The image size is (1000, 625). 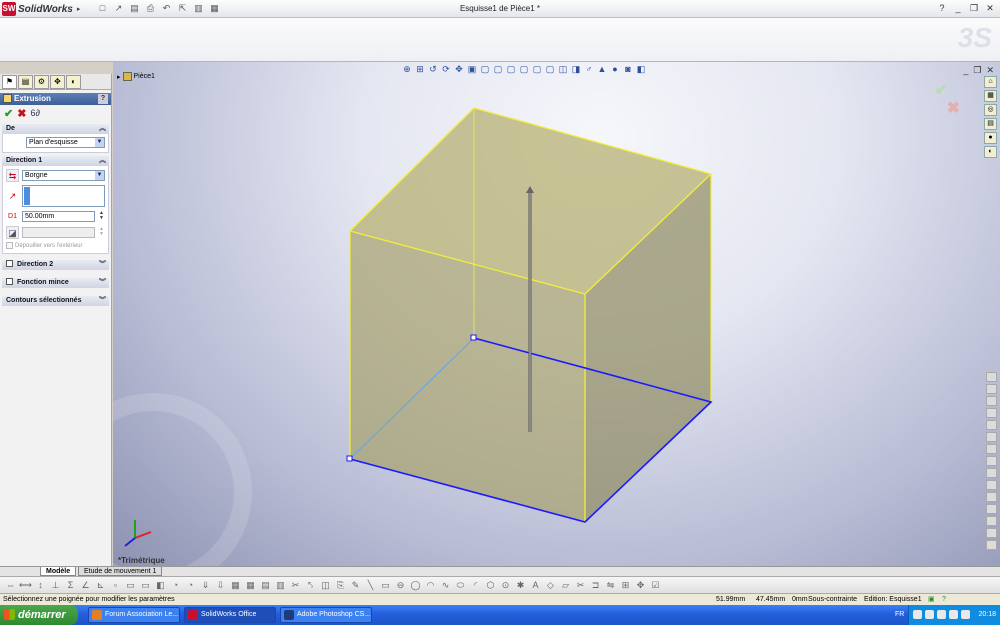 What do you see at coordinates (990, 8) in the screenshot?
I see `close-icon: ✕` at bounding box center [990, 8].